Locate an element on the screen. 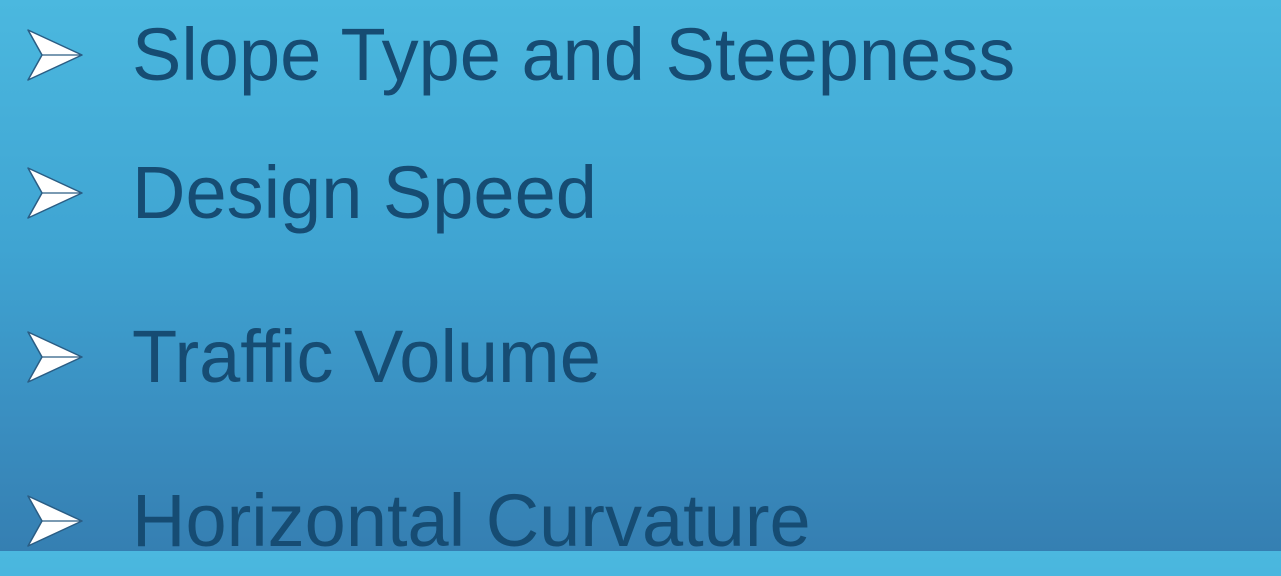 This screenshot has width=1281, height=576. bullet-text: Horizontal Curvature is located at coordinates (471, 520).